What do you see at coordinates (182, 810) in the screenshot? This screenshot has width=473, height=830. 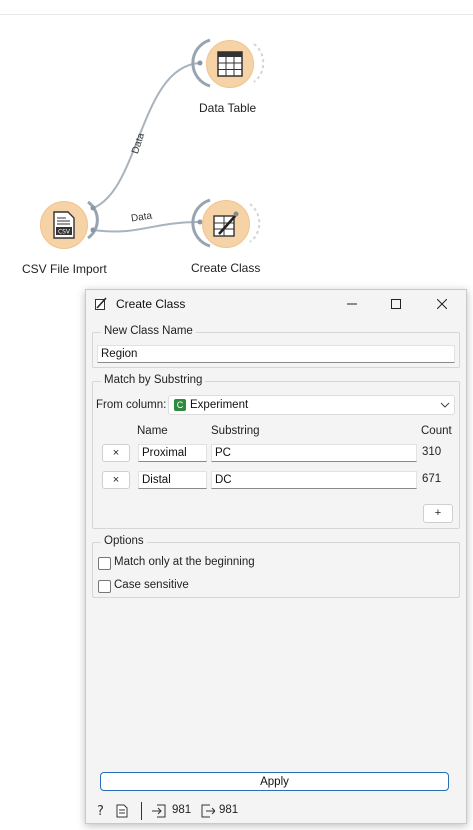 I see `input-count: 981` at bounding box center [182, 810].